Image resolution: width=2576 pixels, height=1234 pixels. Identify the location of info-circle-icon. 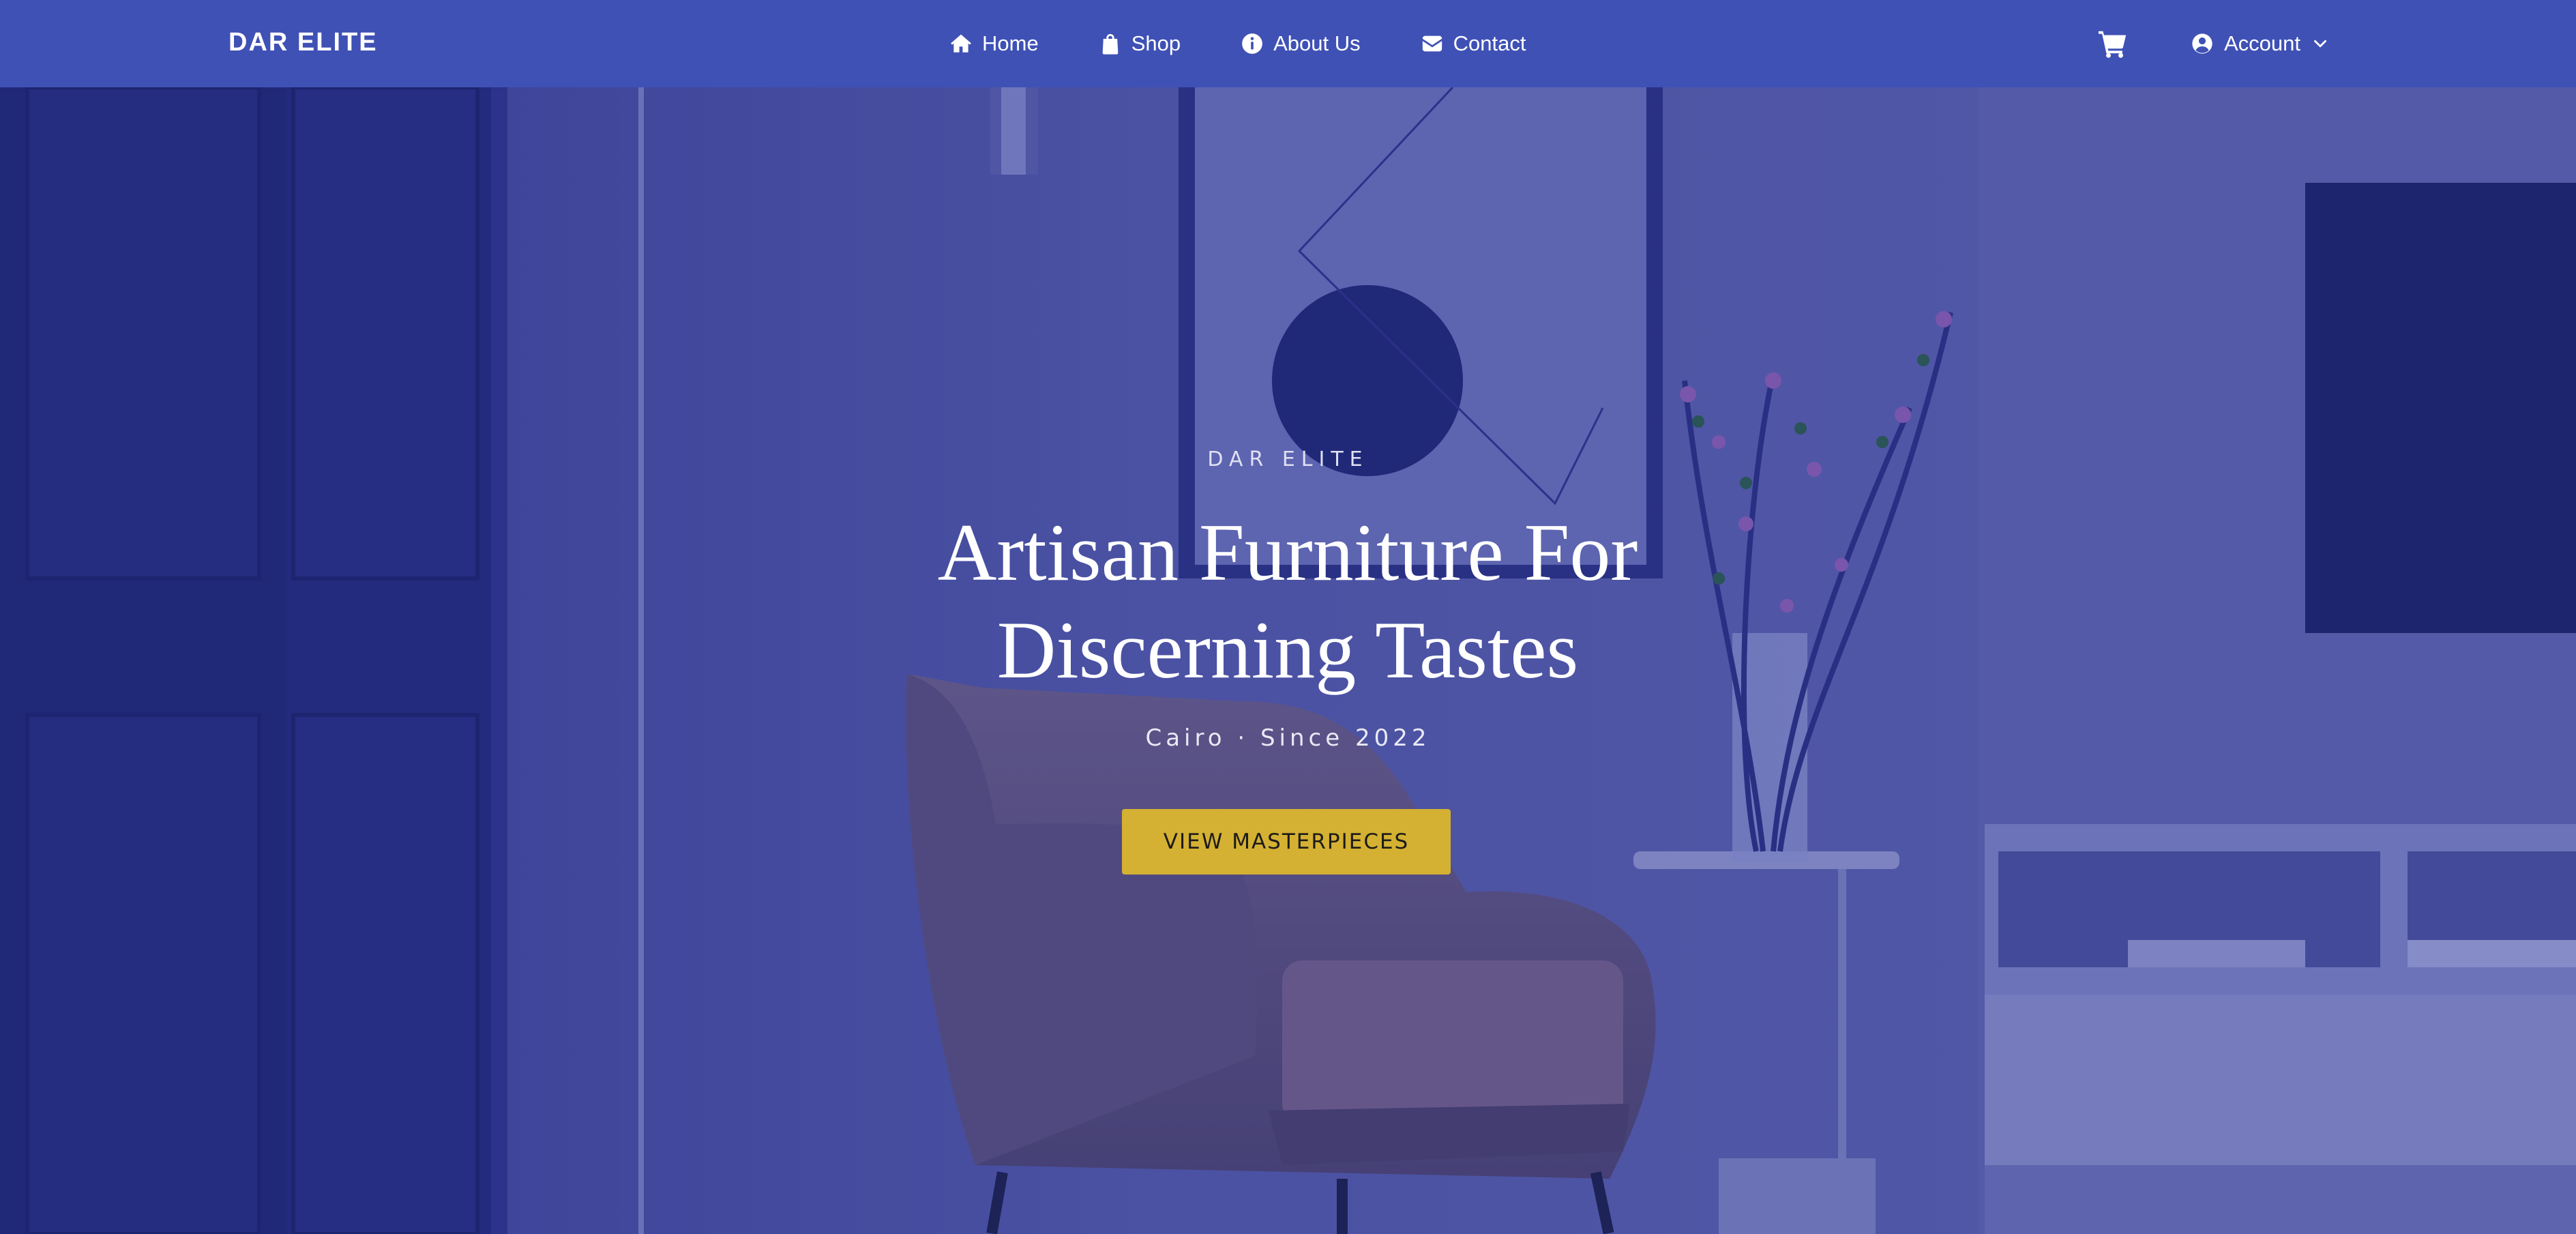
(1252, 43).